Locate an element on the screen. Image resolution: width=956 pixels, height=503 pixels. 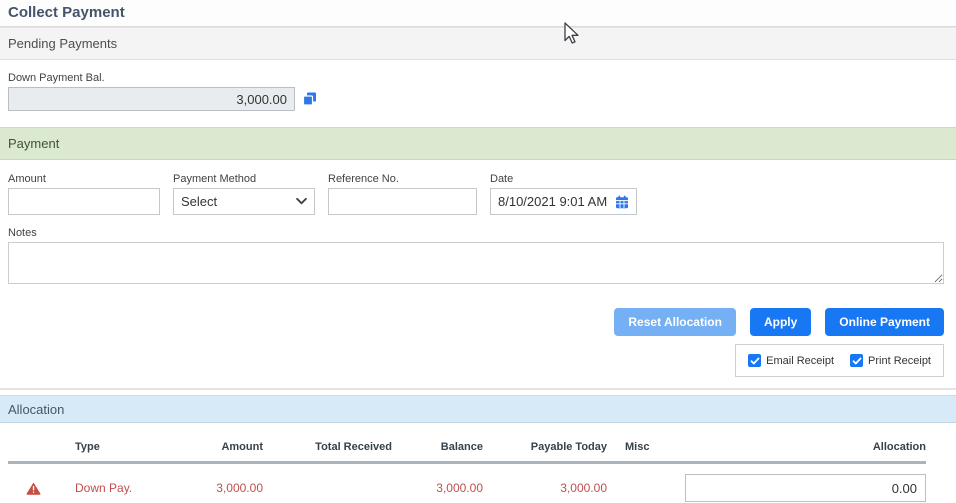
column-header-misc: Misc is located at coordinates (637, 447).